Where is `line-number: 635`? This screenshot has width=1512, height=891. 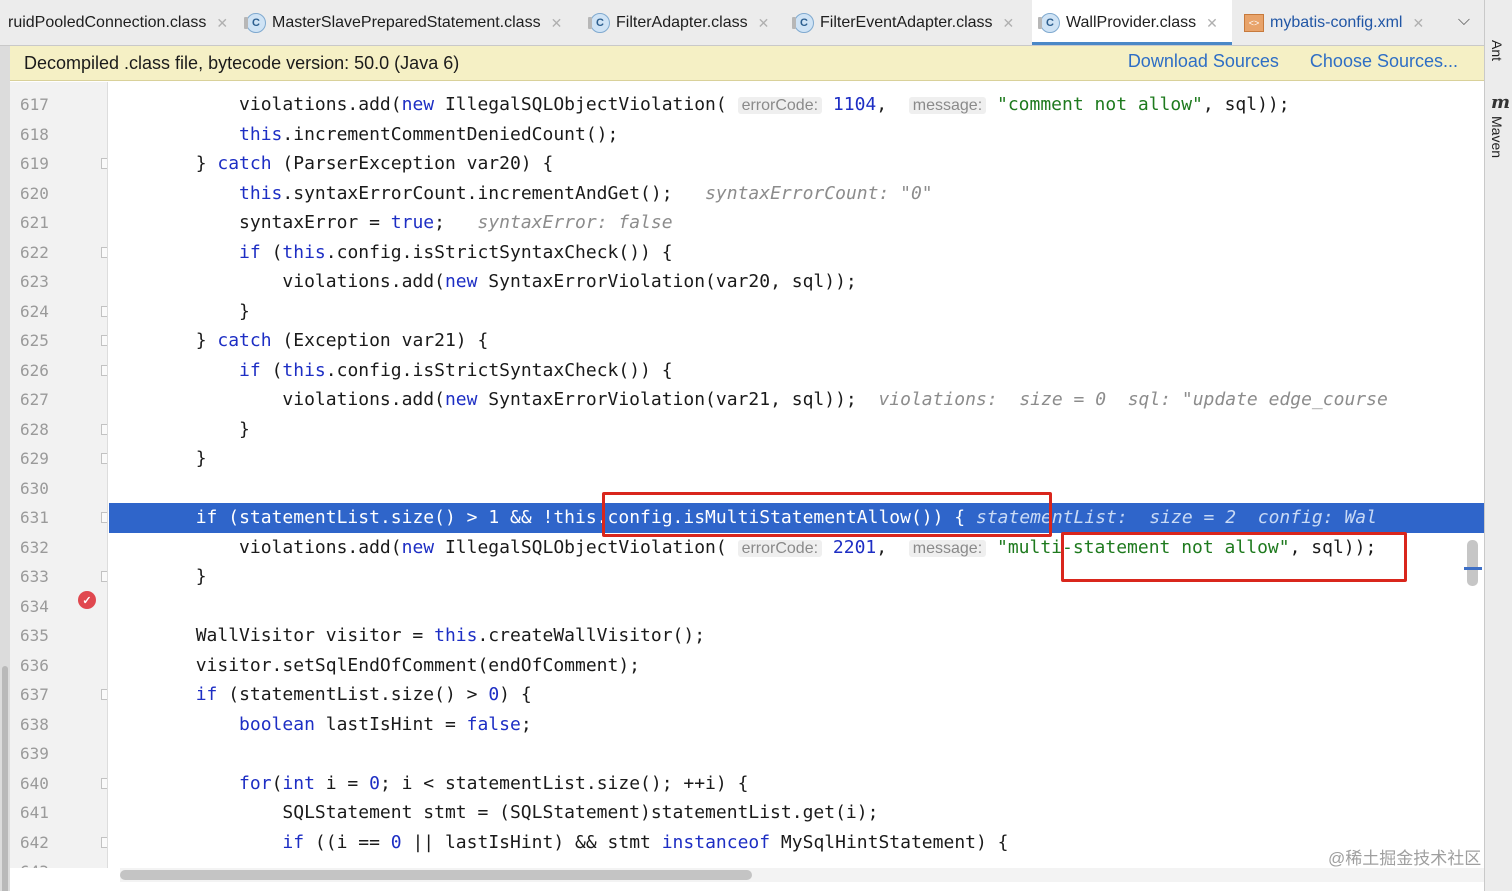
line-number: 635 is located at coordinates (34, 635).